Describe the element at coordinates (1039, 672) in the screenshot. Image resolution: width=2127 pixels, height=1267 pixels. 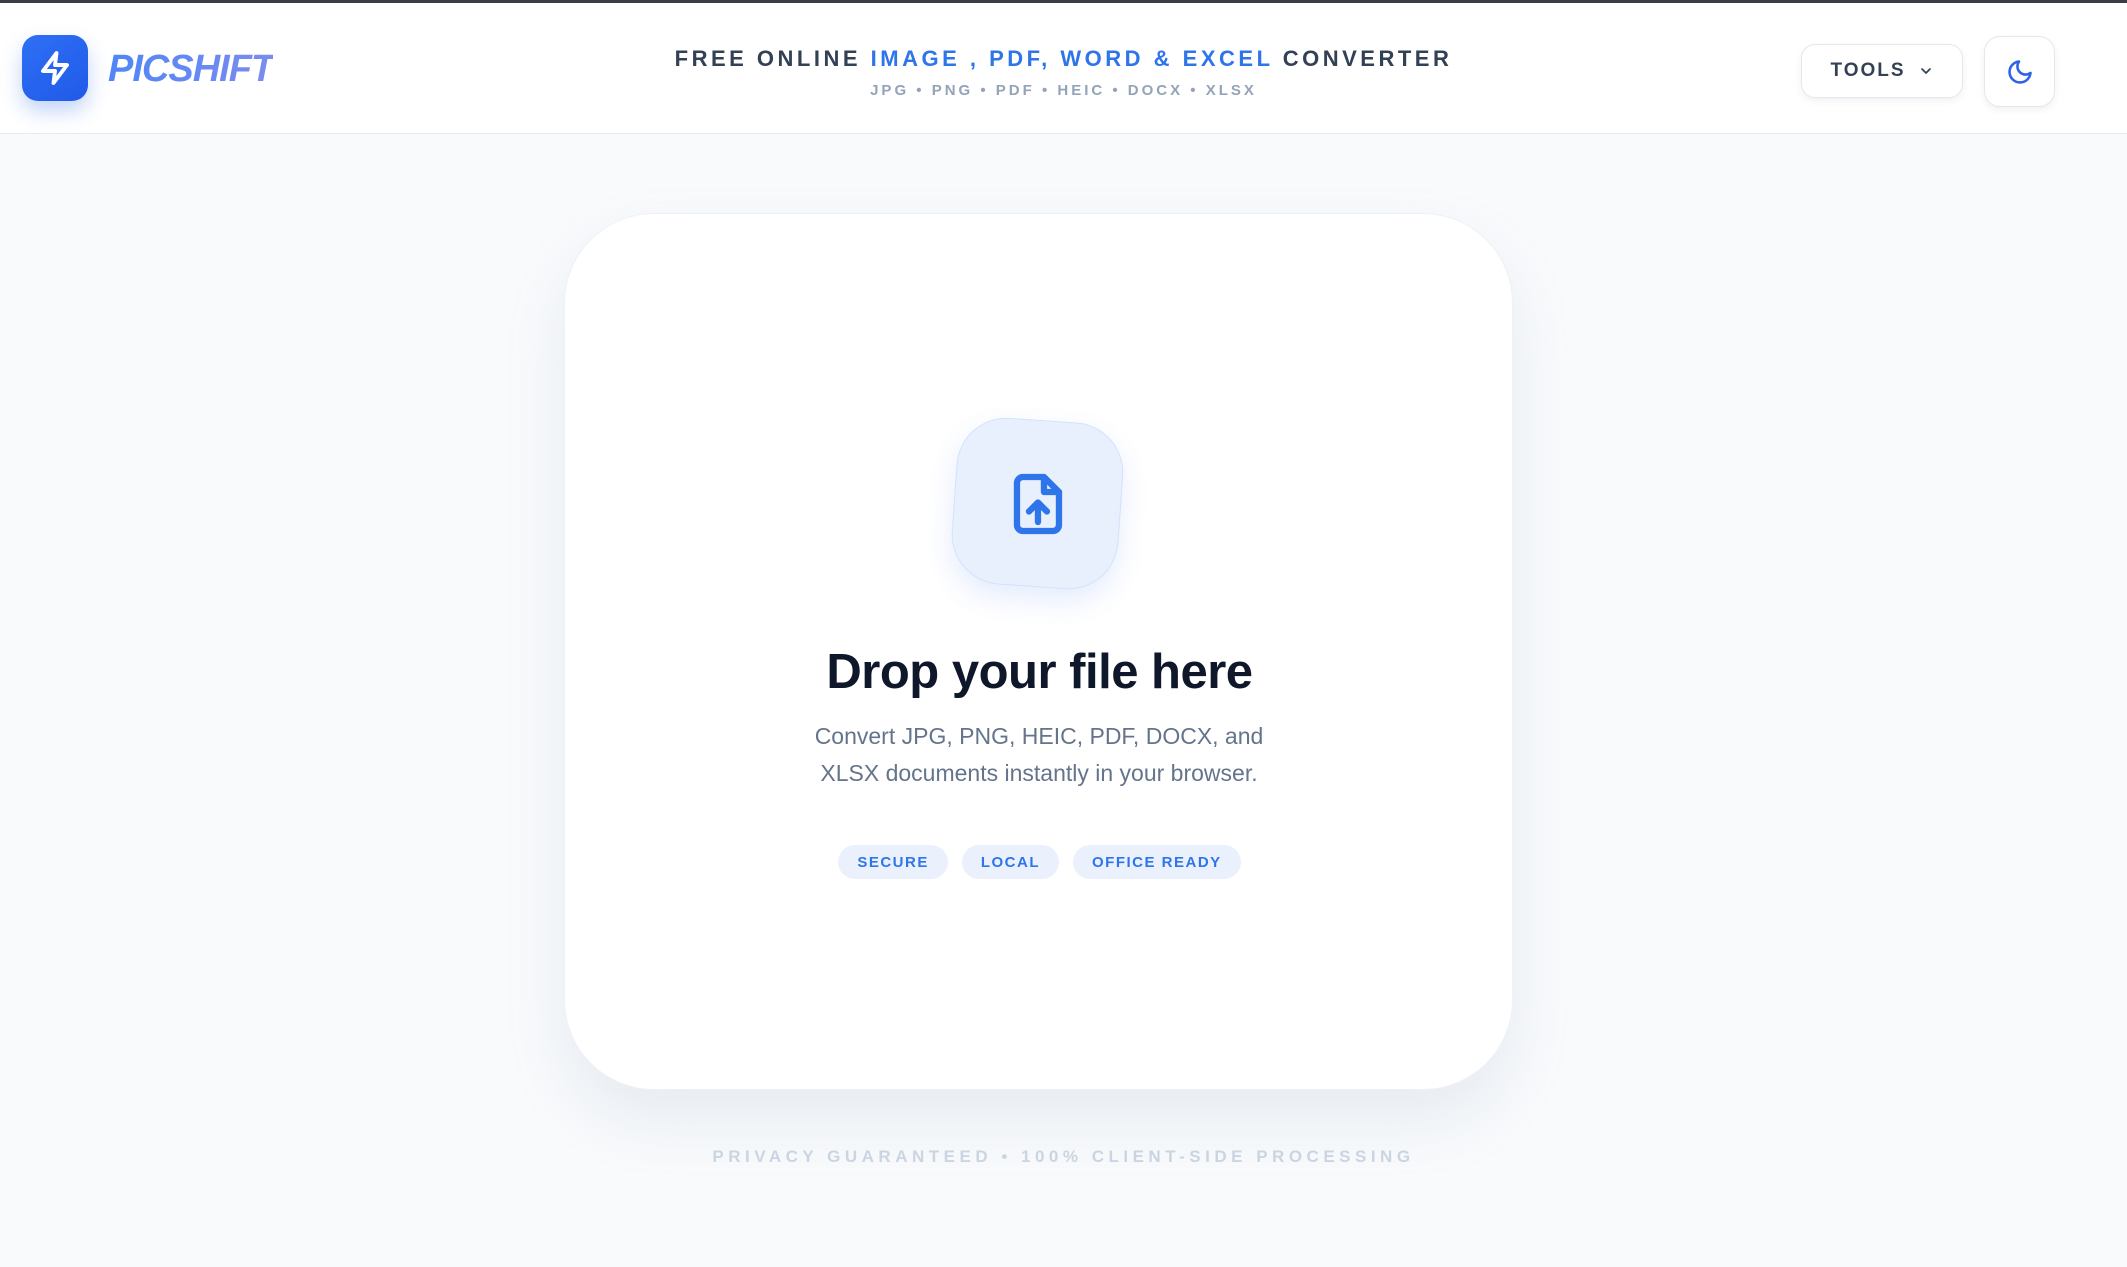
I see `drop-title: Drop your file here` at that location.